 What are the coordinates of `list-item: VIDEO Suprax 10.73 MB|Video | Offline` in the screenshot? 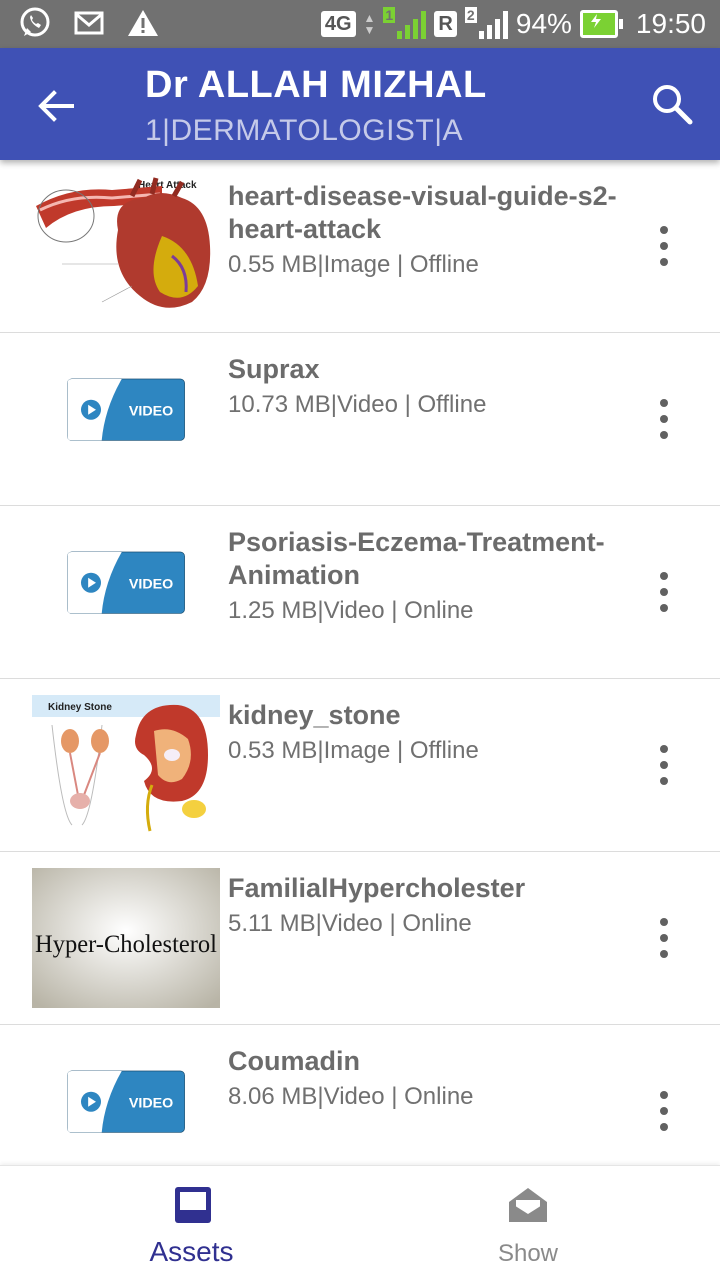 It's located at (360, 419).